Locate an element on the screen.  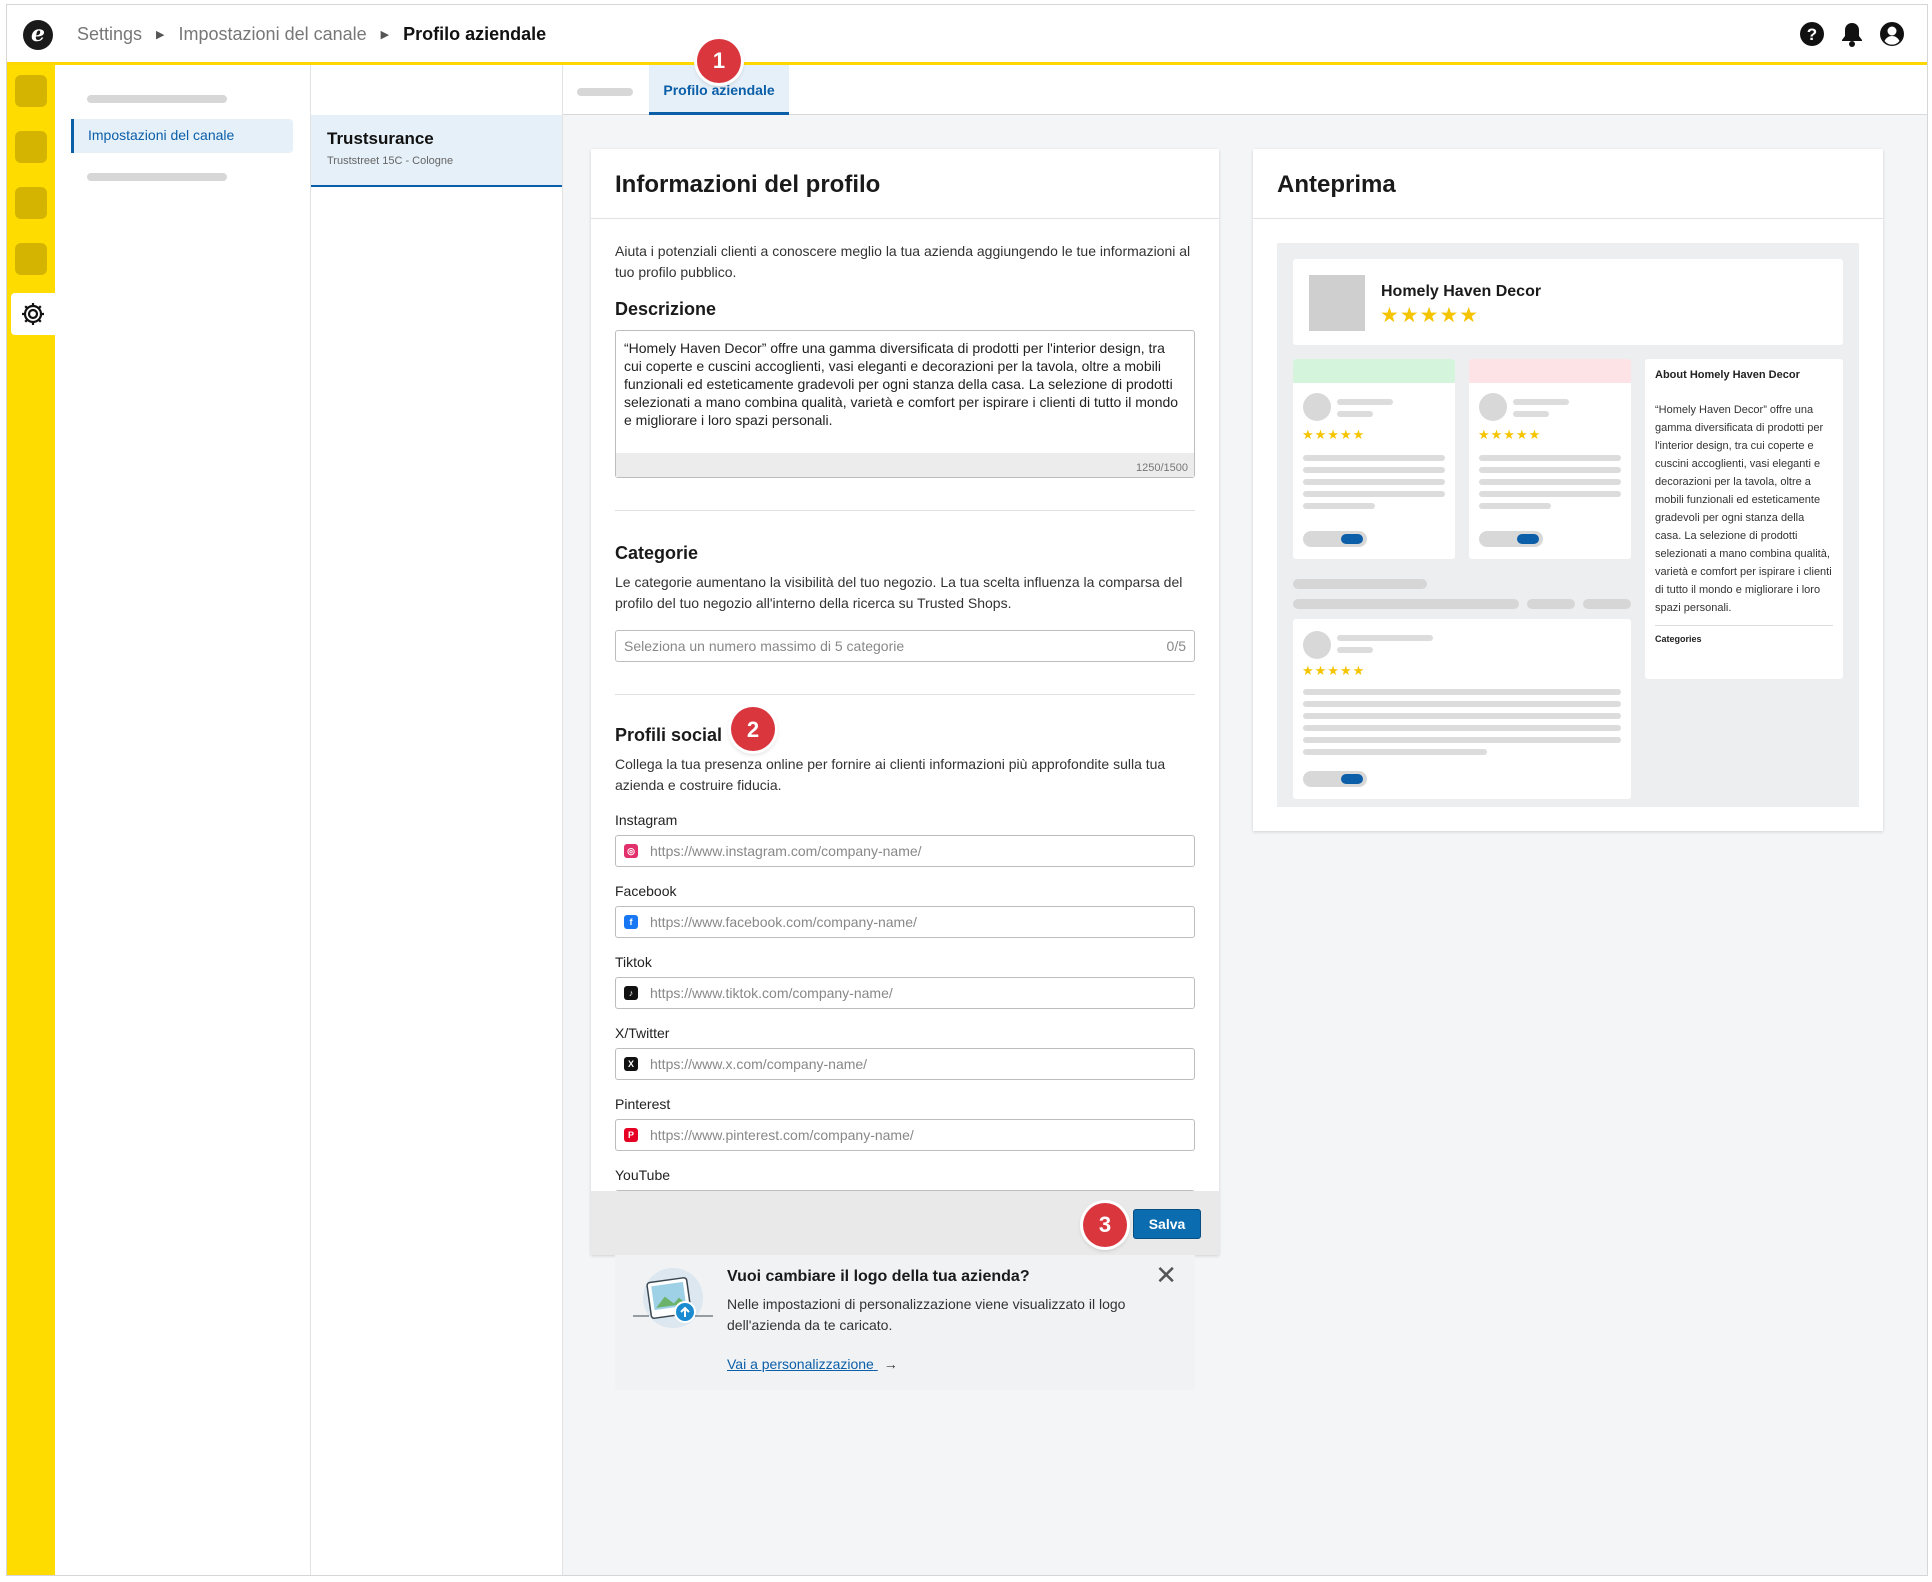
account-icon is located at coordinates (1892, 34).